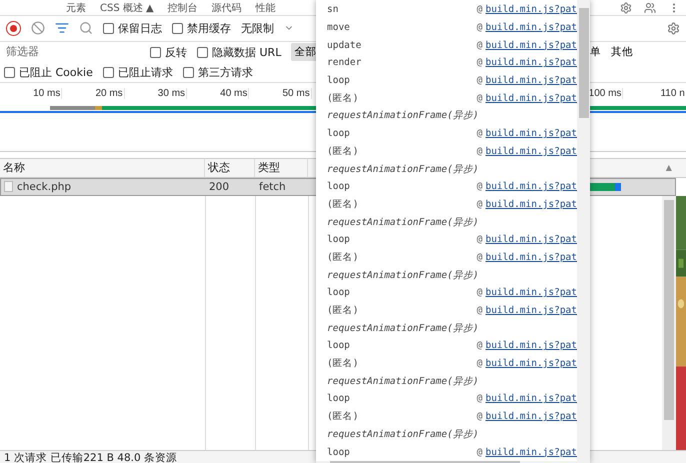 This screenshot has height=463, width=686. What do you see at coordinates (333, 10) in the screenshot?
I see `function-name: sn` at bounding box center [333, 10].